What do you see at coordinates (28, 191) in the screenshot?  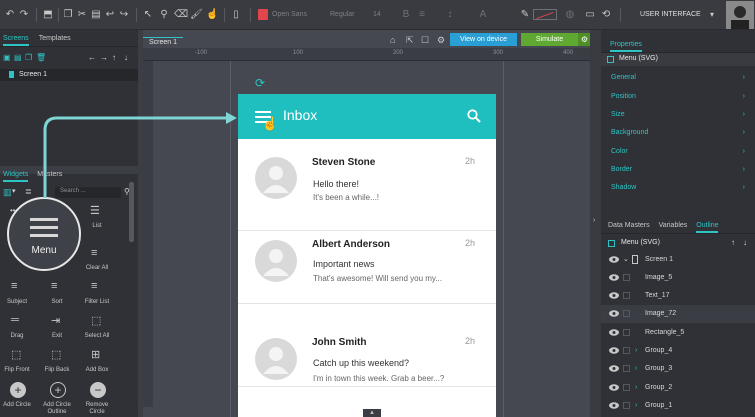 I see `list-view-icon: ≣` at bounding box center [28, 191].